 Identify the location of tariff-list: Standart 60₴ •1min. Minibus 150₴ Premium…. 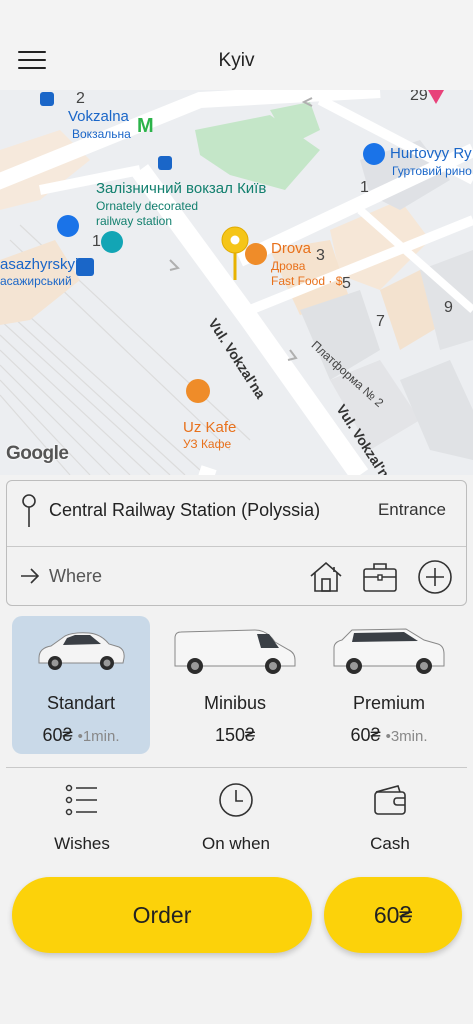
(236, 686).